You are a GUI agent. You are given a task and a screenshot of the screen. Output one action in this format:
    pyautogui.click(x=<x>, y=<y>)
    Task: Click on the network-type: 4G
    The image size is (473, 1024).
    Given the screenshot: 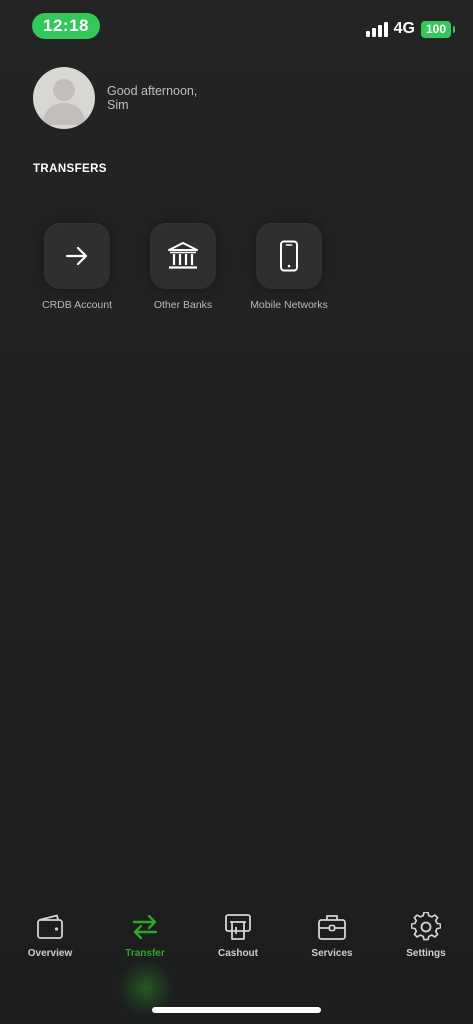 What is the action you would take?
    pyautogui.click(x=404, y=28)
    